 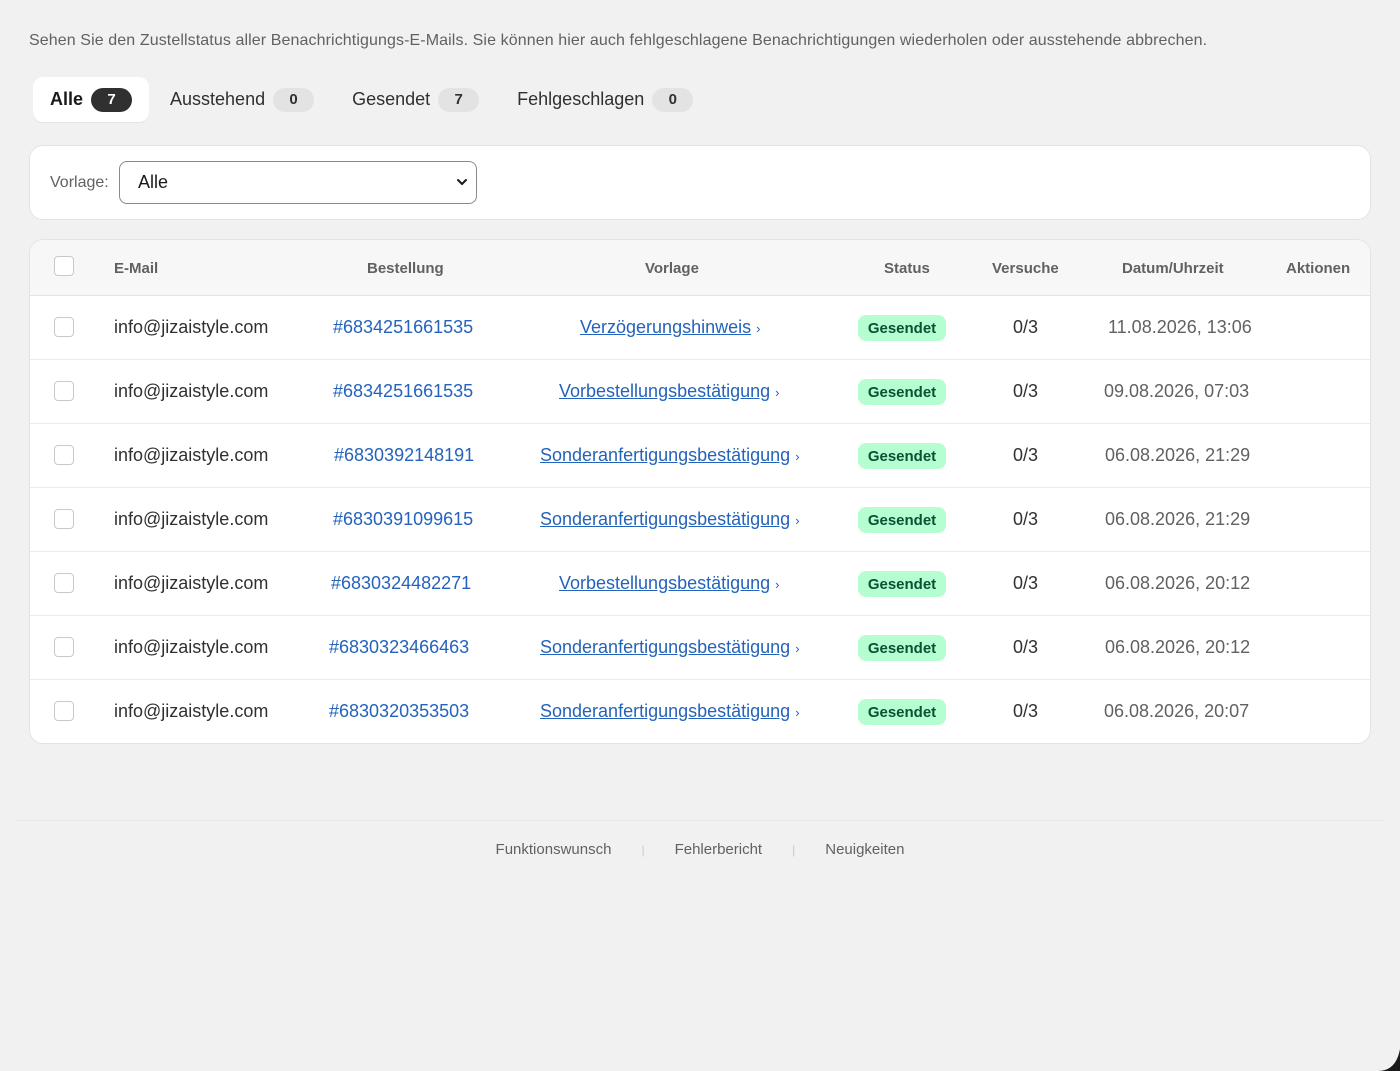 What do you see at coordinates (864, 849) in the screenshot?
I see `news-link: Neuigkeiten` at bounding box center [864, 849].